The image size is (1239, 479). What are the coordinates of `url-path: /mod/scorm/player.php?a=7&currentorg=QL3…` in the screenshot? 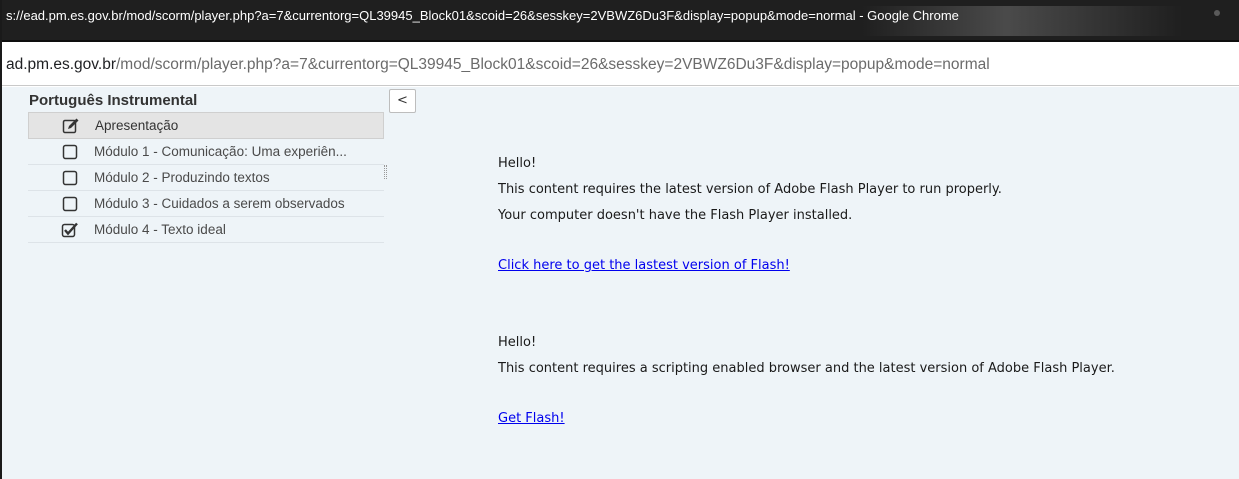 It's located at (553, 64).